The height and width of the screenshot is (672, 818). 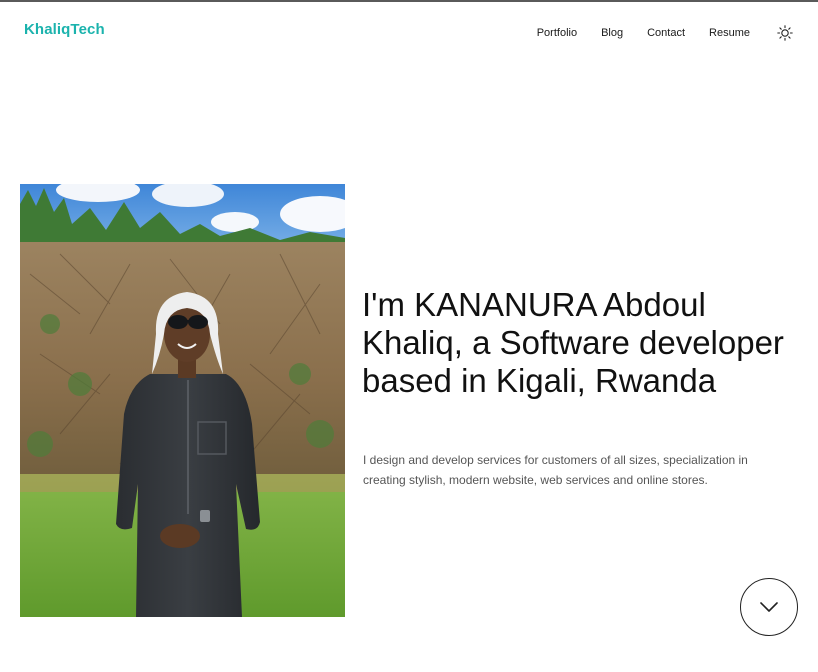 What do you see at coordinates (612, 33) in the screenshot?
I see `nav-link-blog: Blog` at bounding box center [612, 33].